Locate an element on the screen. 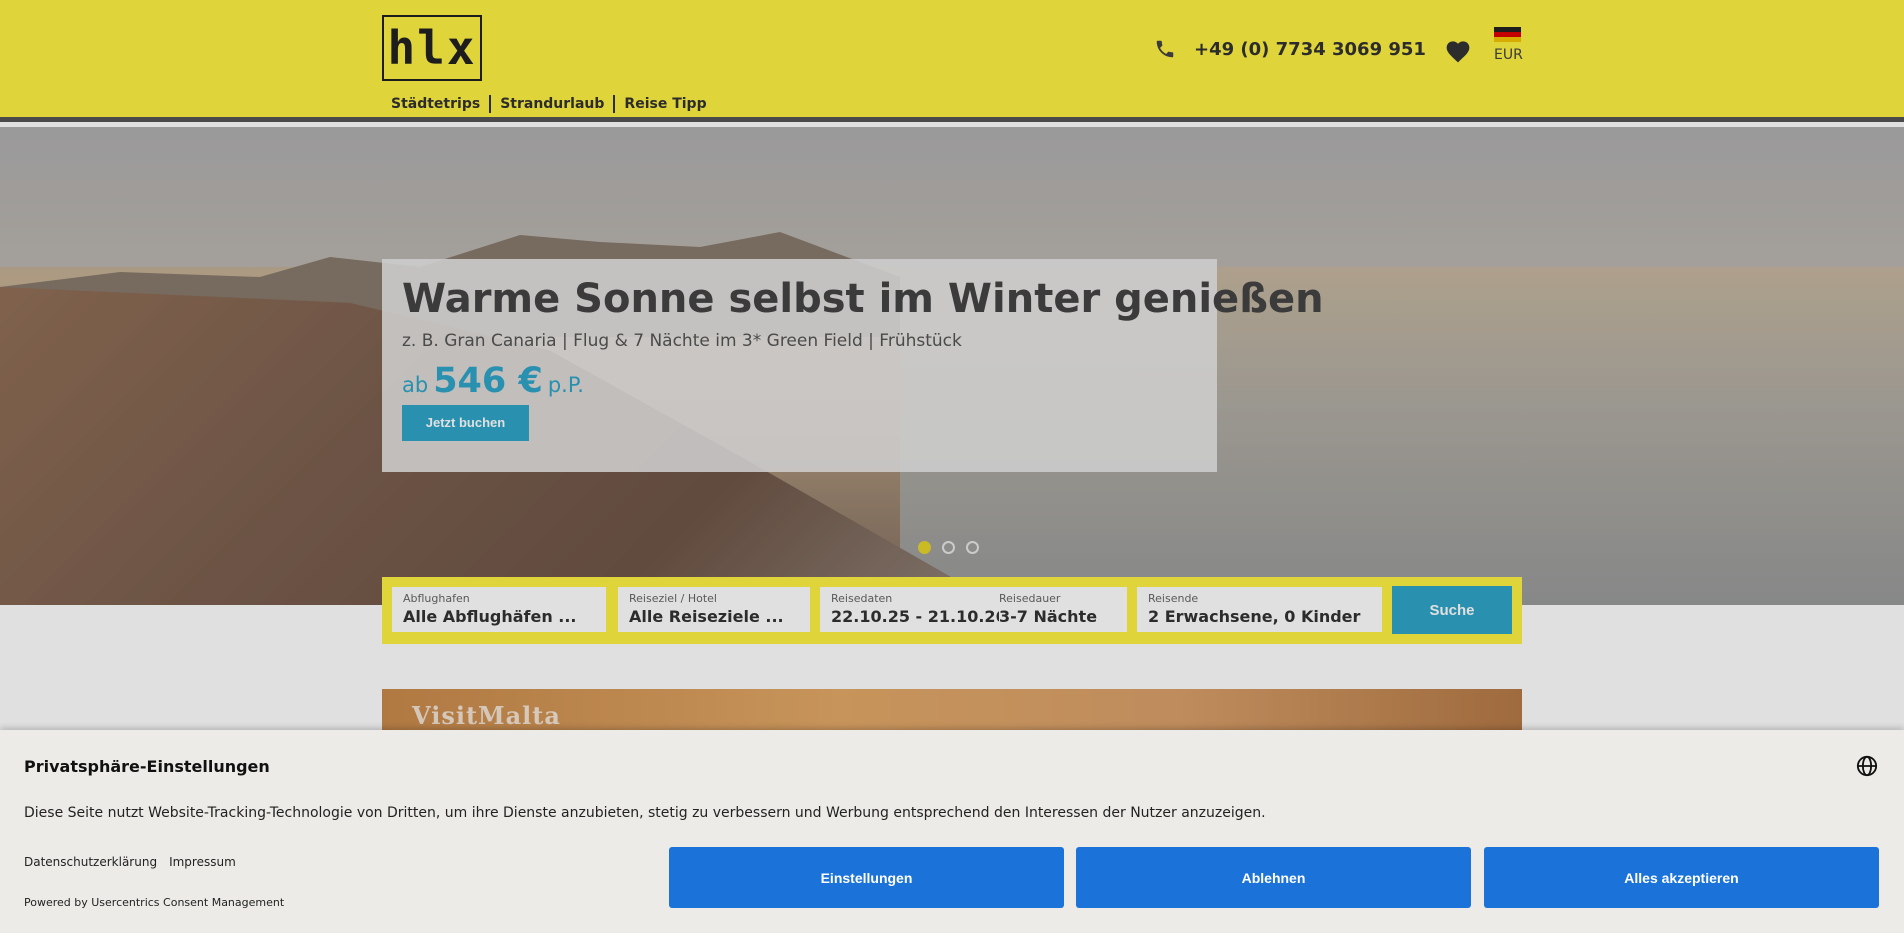 The image size is (1904, 933). heart-icon is located at coordinates (1458, 52).